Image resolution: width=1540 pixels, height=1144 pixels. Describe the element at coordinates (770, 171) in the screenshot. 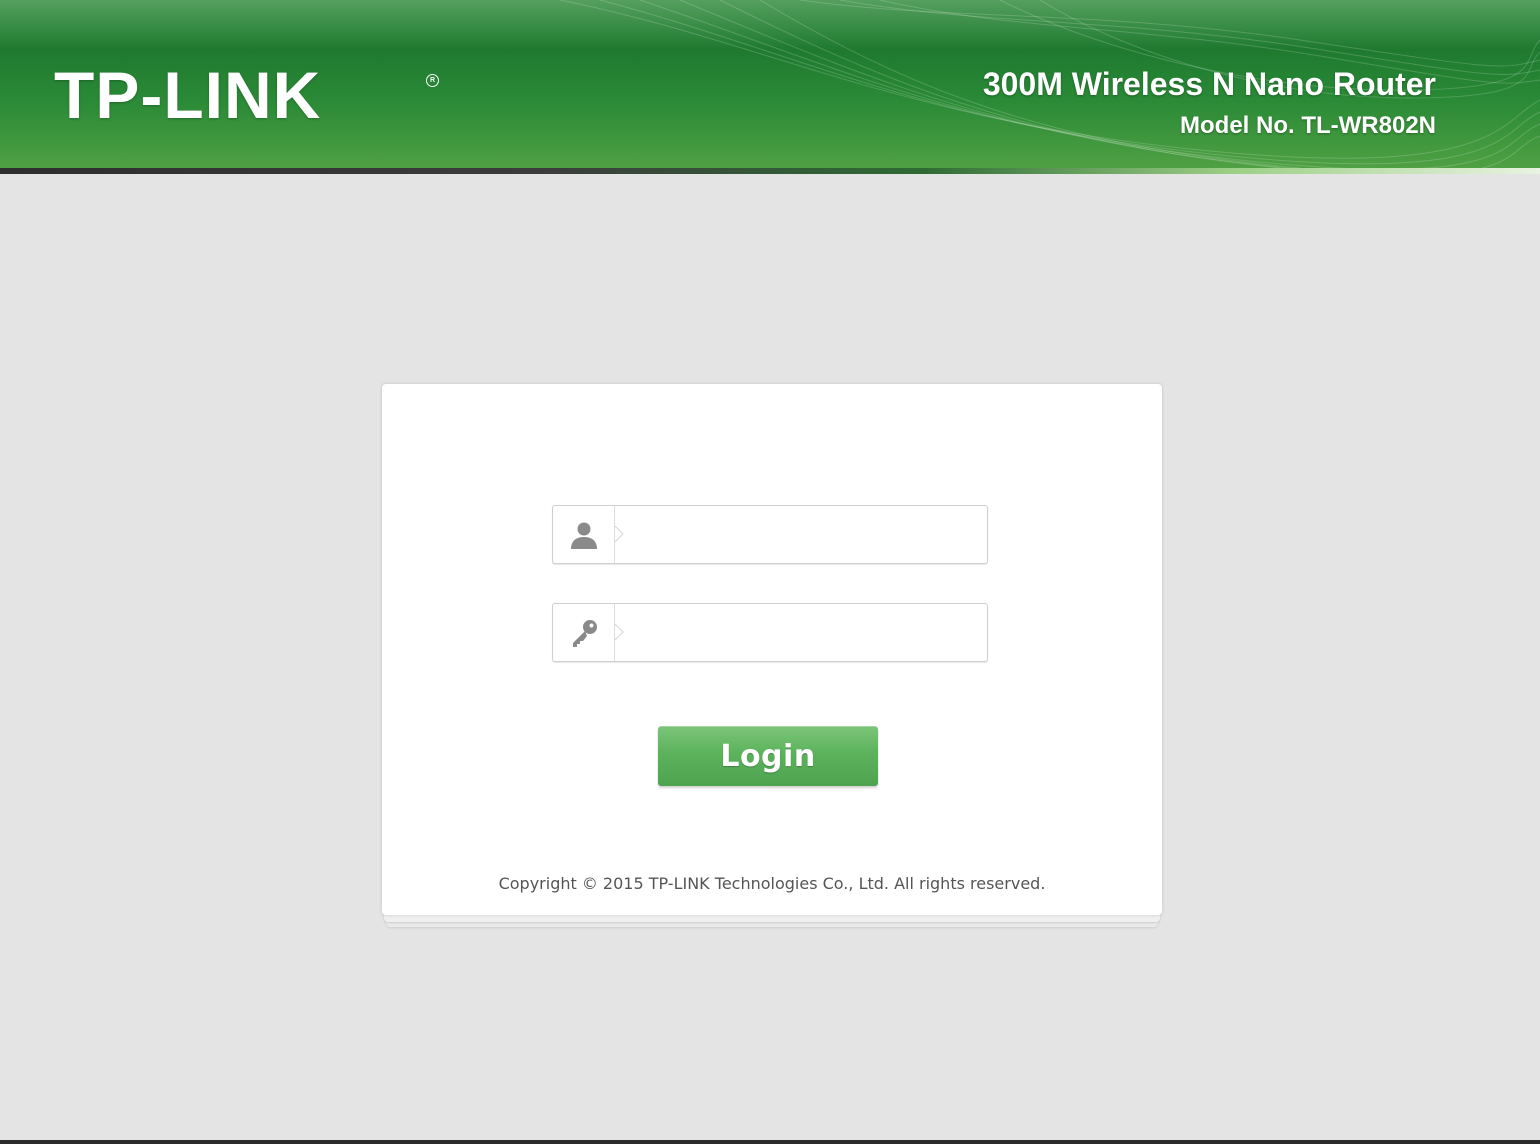

I see `header-divider` at that location.